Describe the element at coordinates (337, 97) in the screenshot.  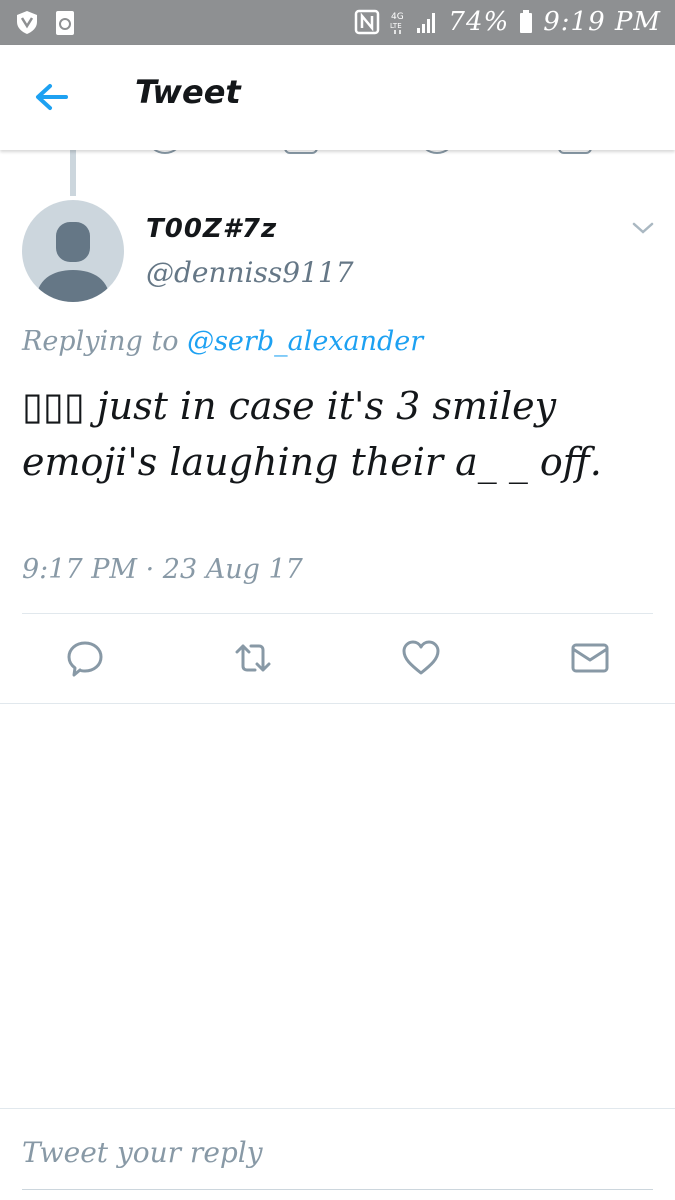
I see `app-header: Tweet` at that location.